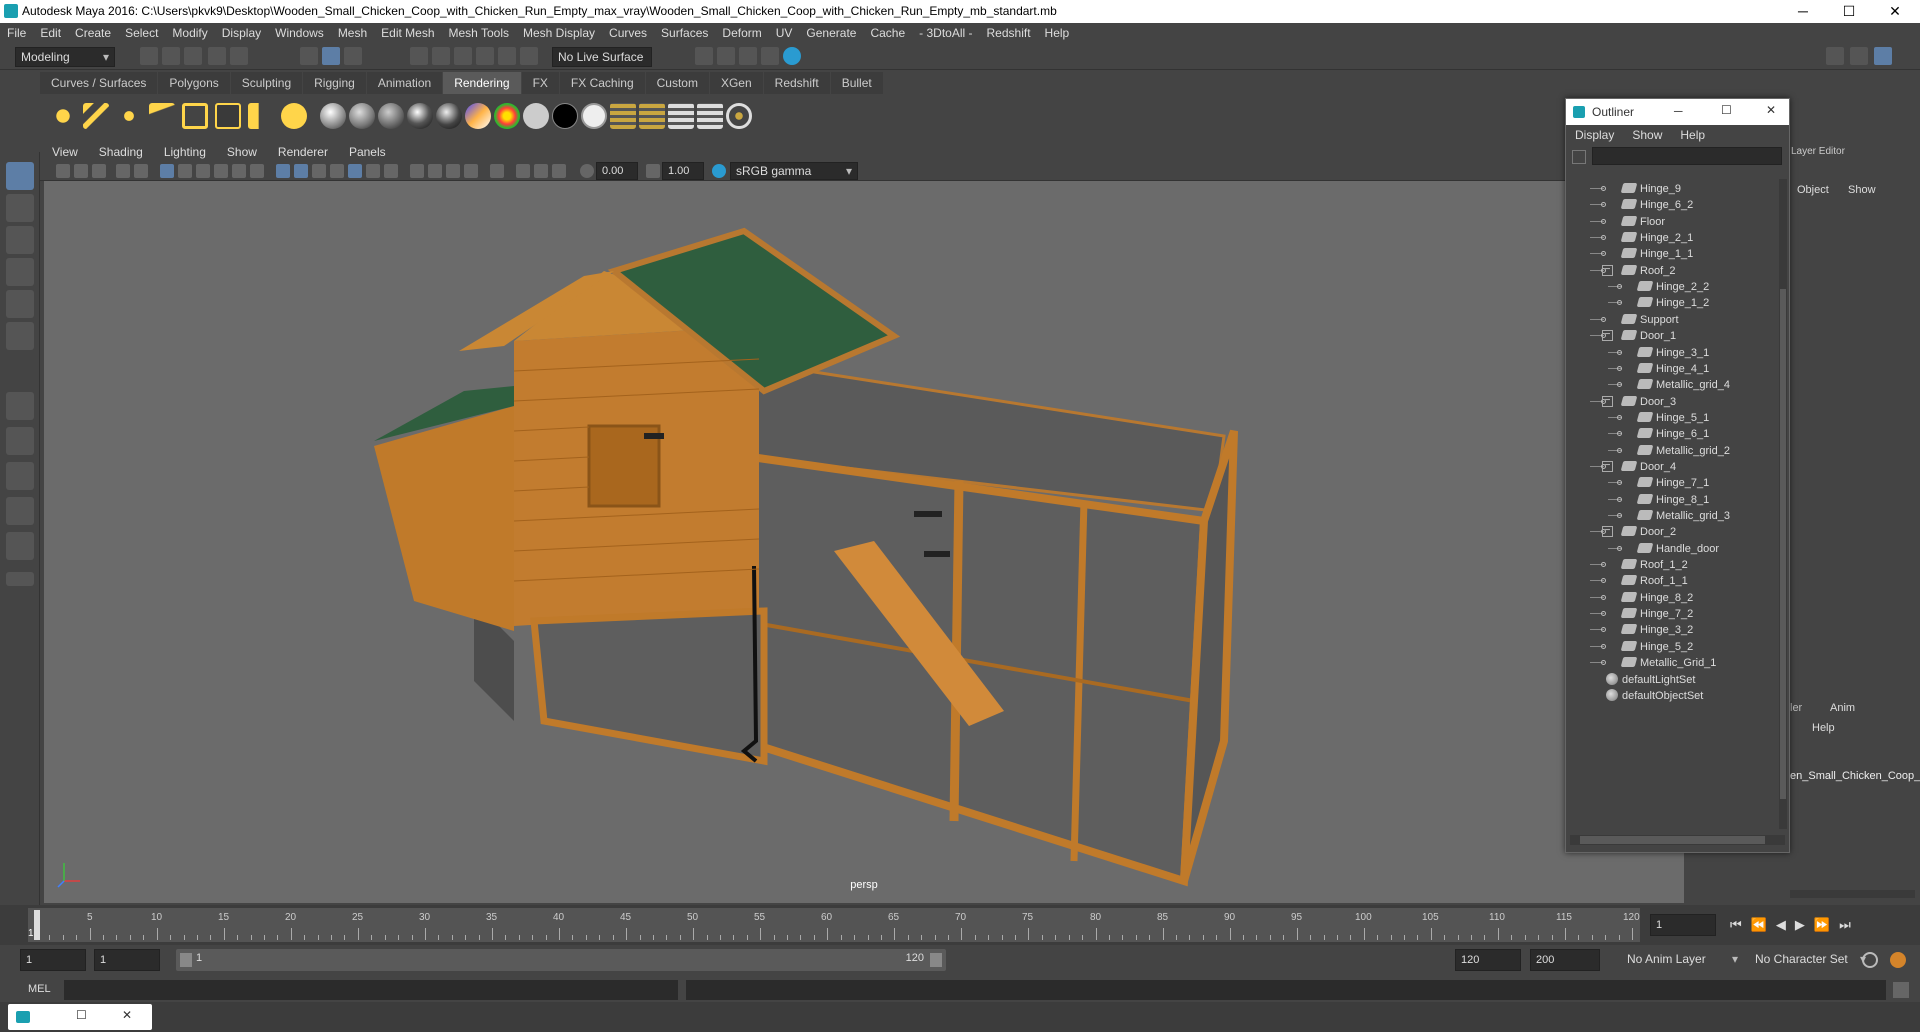 The height and width of the screenshot is (1032, 1920). I want to click on layer-help-menu: Help, so click(1823, 728).